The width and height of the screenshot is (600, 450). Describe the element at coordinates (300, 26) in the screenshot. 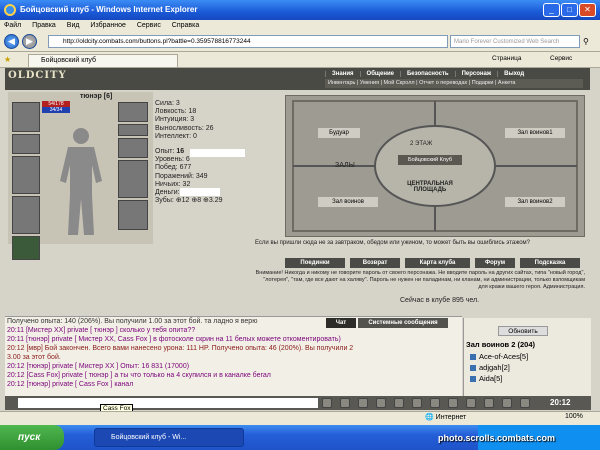

I see `menu-bar: Файл Правка Вид Избранное Сервис Справка` at that location.